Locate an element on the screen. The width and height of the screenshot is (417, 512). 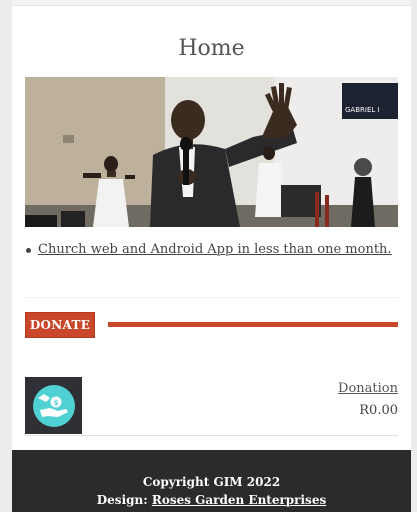
page-title: Home is located at coordinates (211, 48).